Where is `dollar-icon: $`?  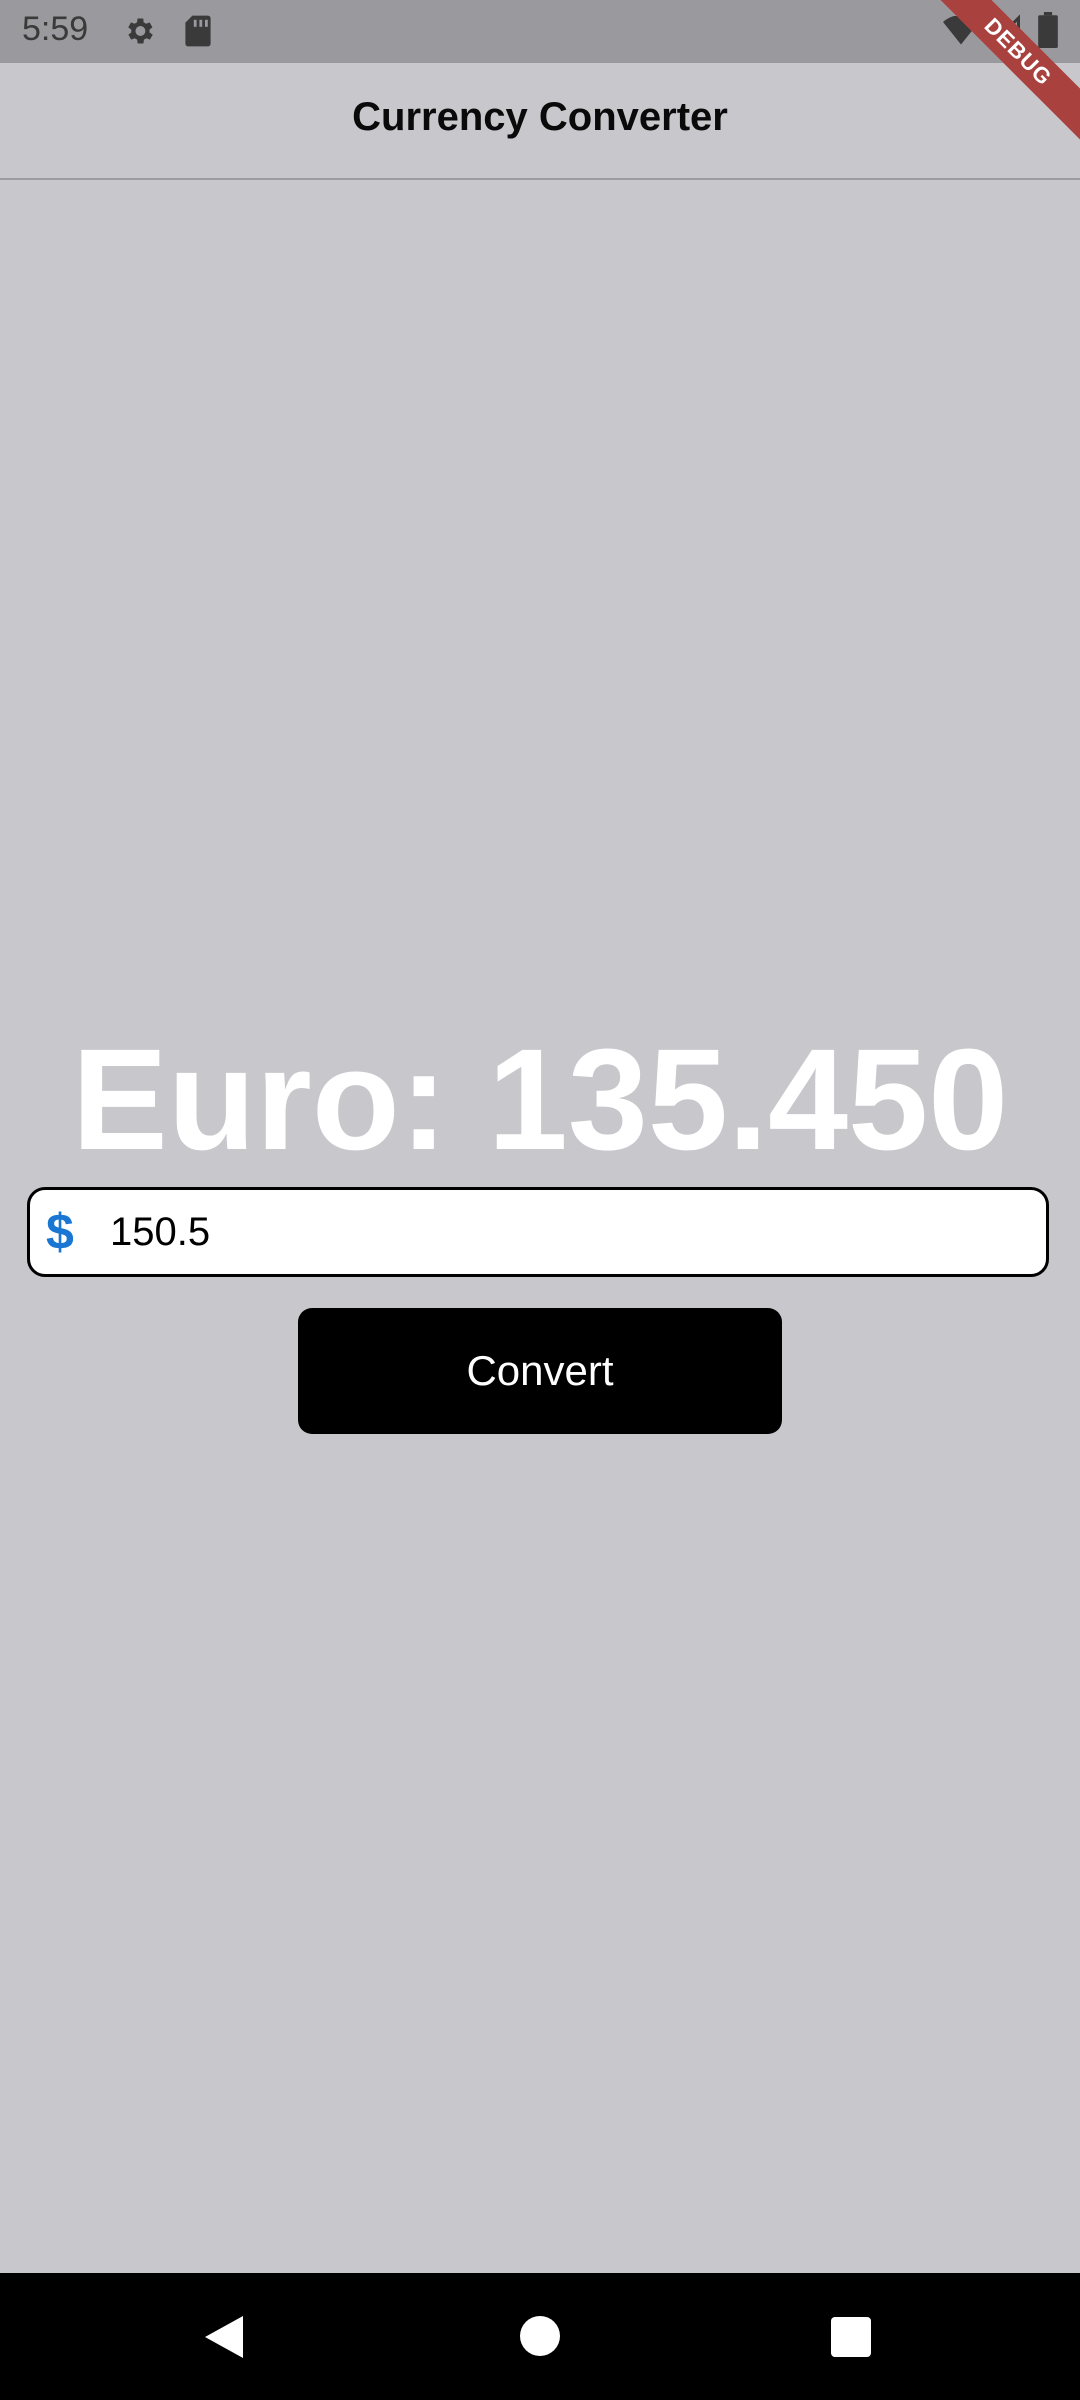
dollar-icon: $ is located at coordinates (60, 1232).